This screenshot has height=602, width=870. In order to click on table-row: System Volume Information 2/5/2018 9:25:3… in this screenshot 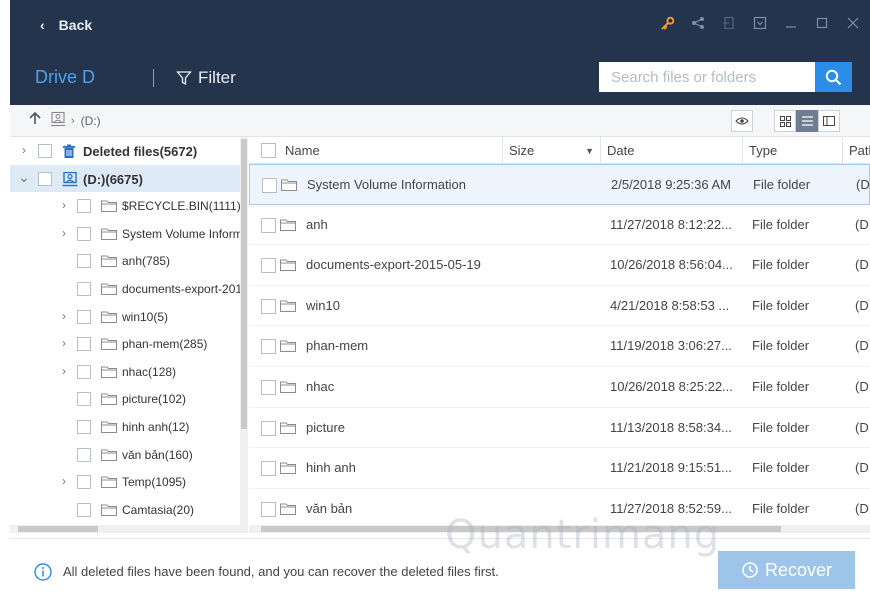, I will do `click(559, 184)`.